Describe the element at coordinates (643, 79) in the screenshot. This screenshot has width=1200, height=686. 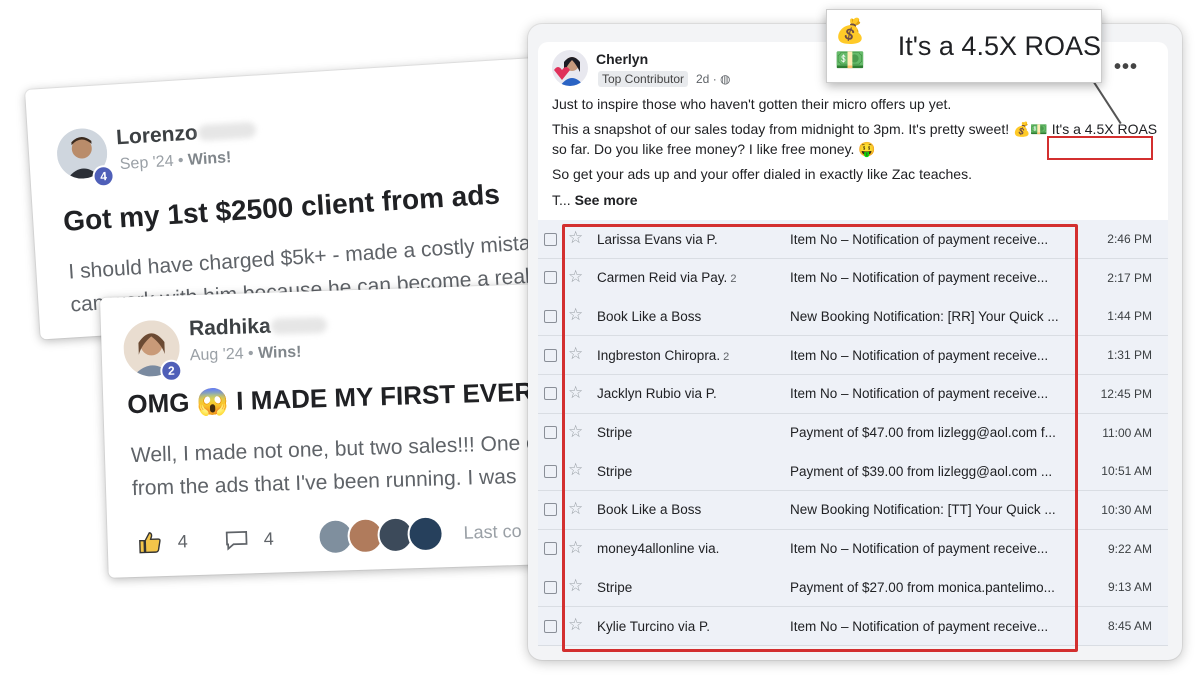
I see `top-contributor-badge: Top Contributor` at that location.